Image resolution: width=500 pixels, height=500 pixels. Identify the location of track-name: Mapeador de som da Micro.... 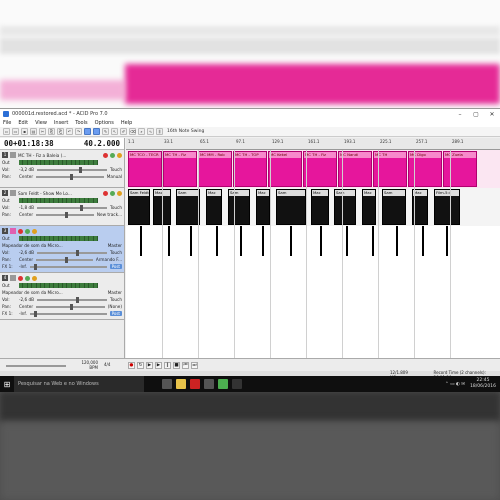
(53, 245).